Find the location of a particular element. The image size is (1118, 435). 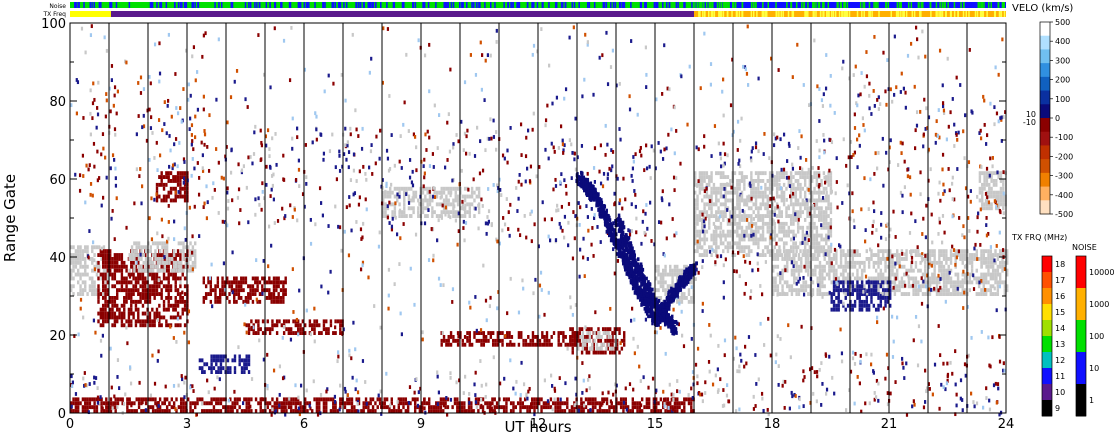

txfreq-tick is located at coordinates (846, 14).